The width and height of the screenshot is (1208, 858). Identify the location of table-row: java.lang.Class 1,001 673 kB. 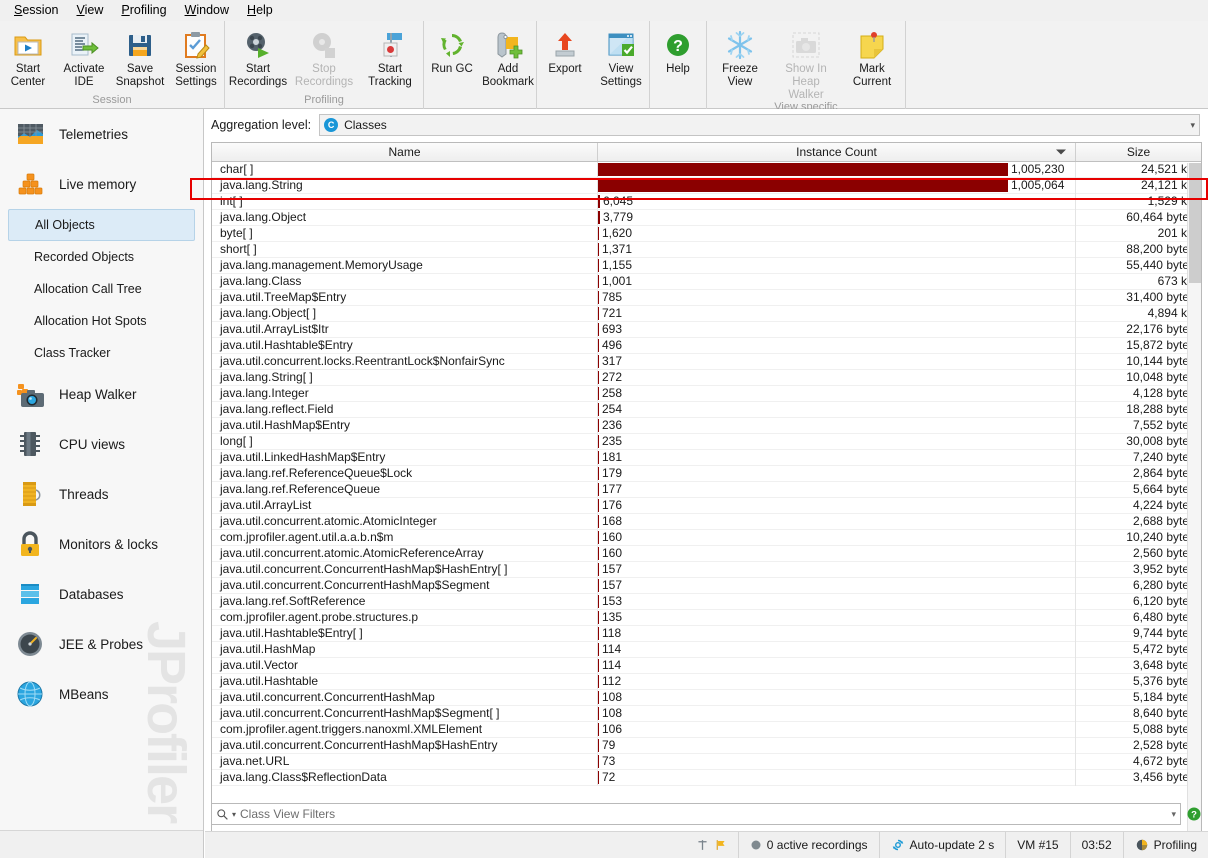
(706, 281).